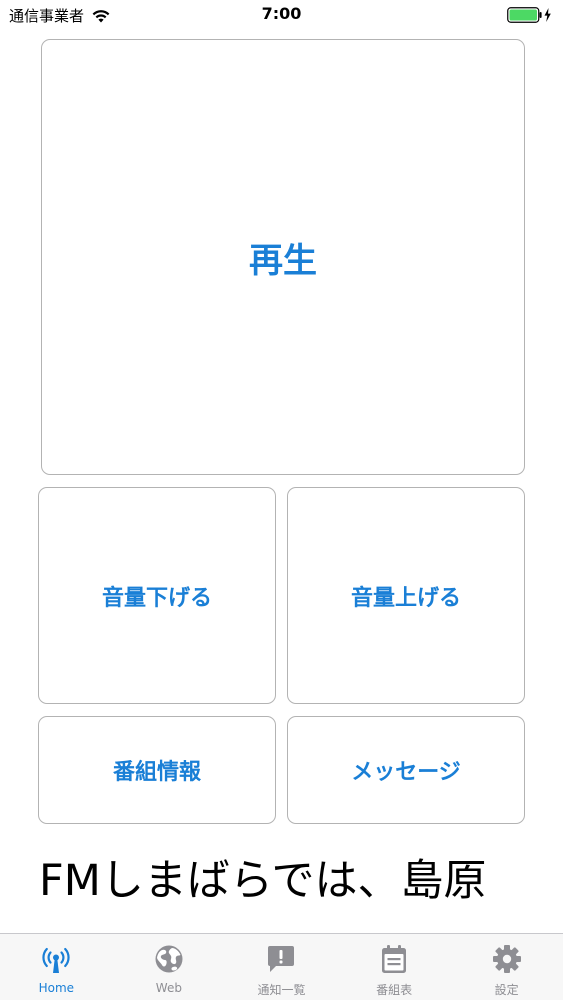 The height and width of the screenshot is (1000, 563). What do you see at coordinates (506, 959) in the screenshot?
I see `gear-icon` at bounding box center [506, 959].